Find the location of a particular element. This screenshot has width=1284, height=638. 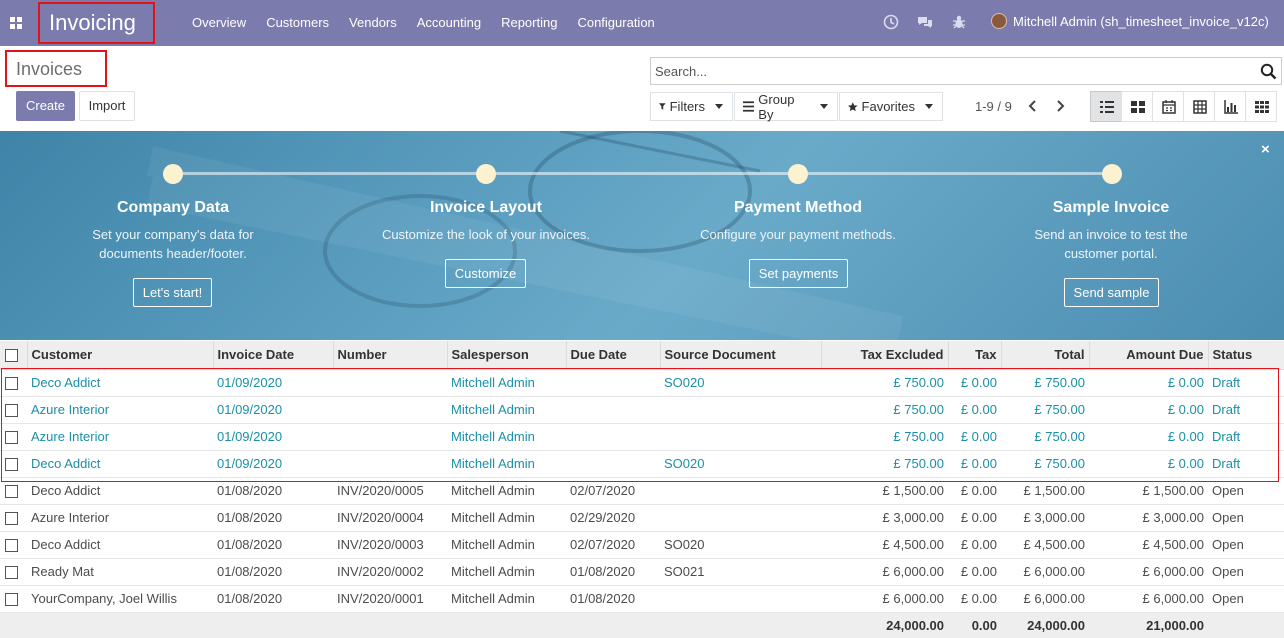

favorites-dropdown: Favorites is located at coordinates (891, 106).